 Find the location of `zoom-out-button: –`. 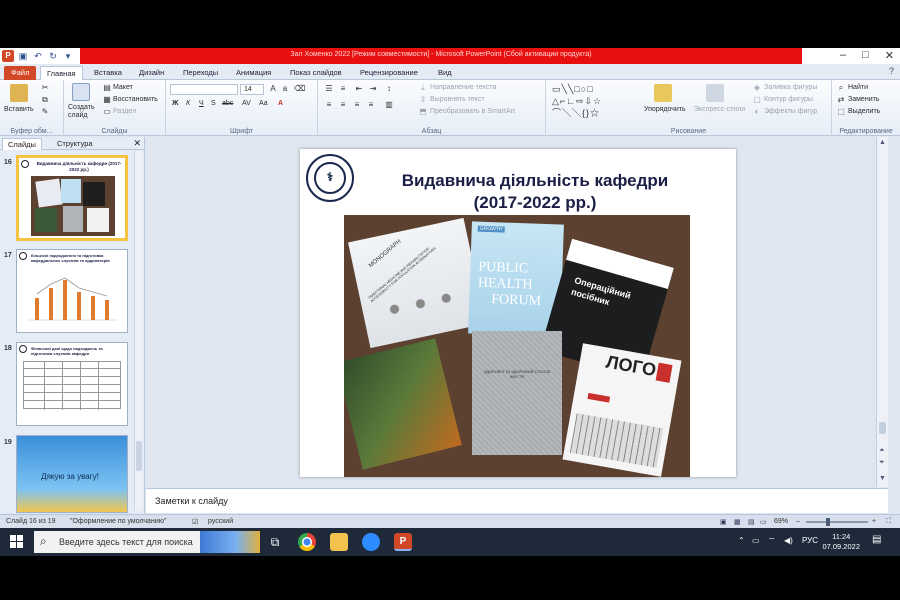

zoom-out-button: – is located at coordinates (798, 521).